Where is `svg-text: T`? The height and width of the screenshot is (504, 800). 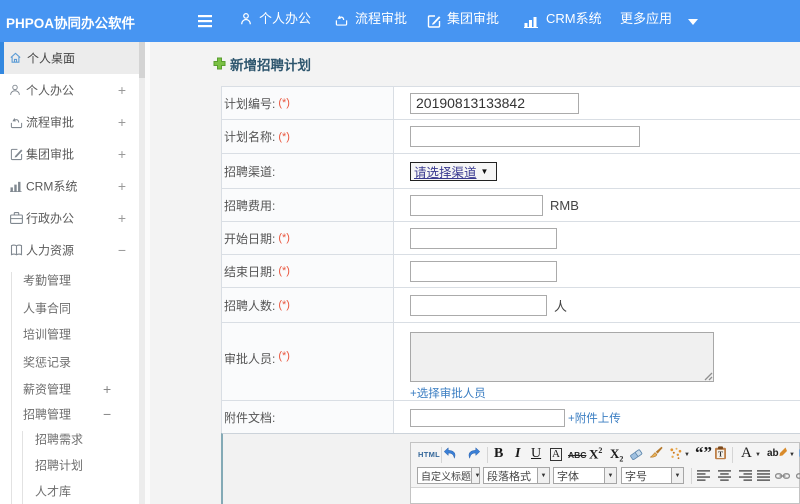 svg-text: T is located at coordinates (720, 454).